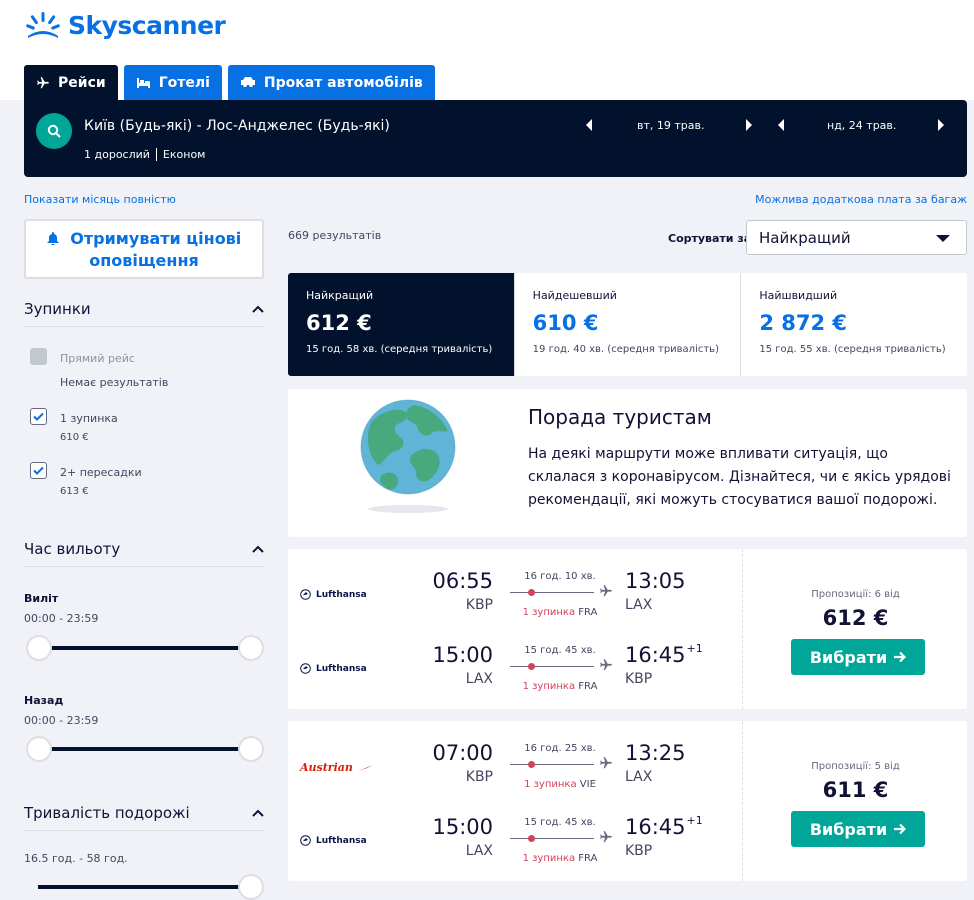 The width and height of the screenshot is (974, 900). What do you see at coordinates (365, 767) in the screenshot?
I see `austrian-arrow-icon` at bounding box center [365, 767].